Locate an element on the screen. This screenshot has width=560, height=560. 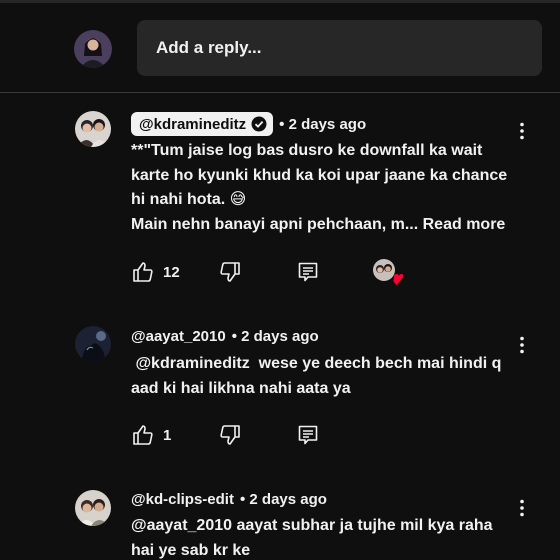
user-avatar is located at coordinates (93, 49).